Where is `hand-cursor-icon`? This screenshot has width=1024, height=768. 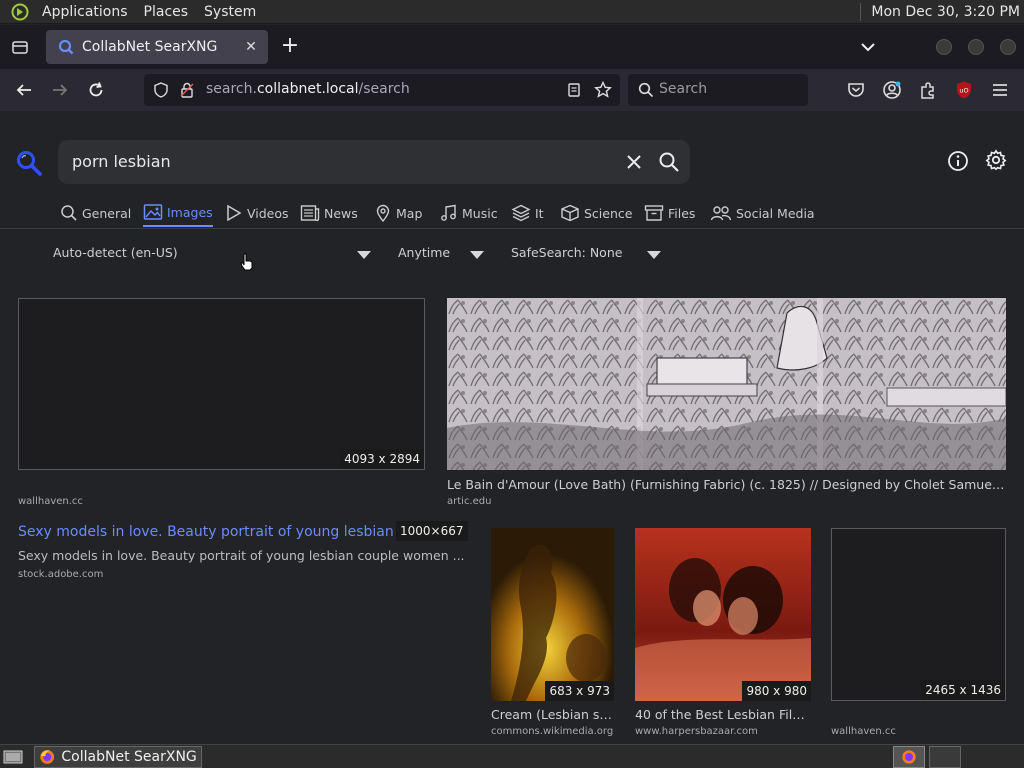
hand-cursor-icon is located at coordinates (246, 262).